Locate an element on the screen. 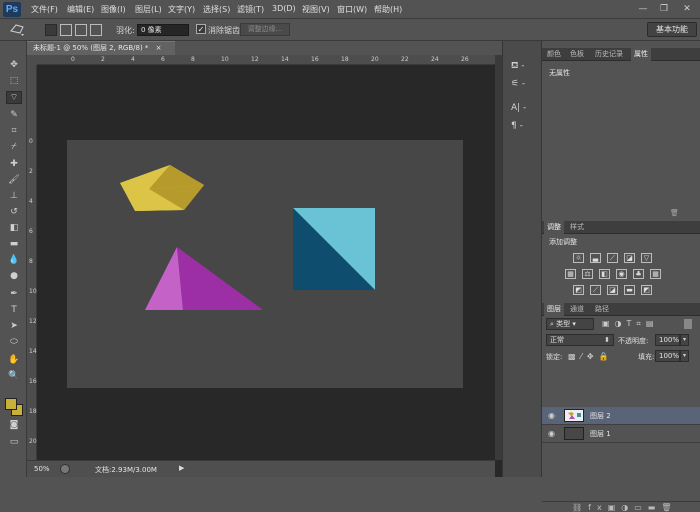 The image size is (700, 512). subtract-selection-icon is located at coordinates (81, 30).